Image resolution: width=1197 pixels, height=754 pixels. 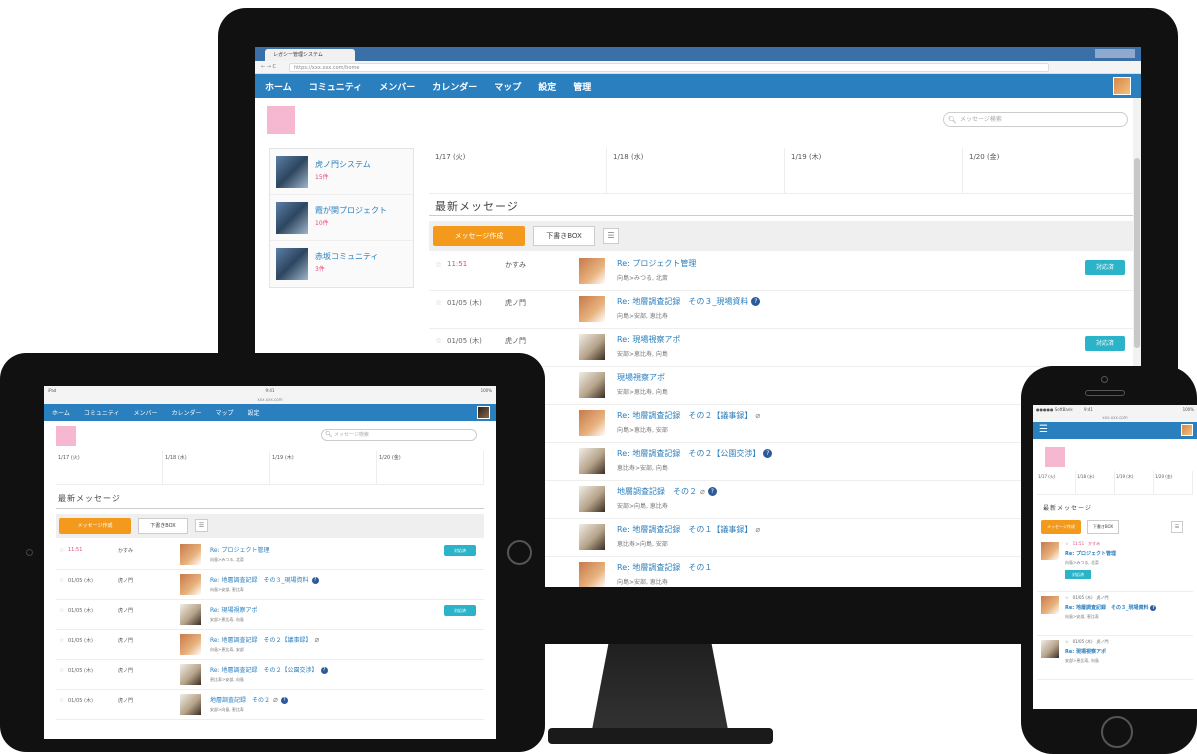 What do you see at coordinates (341, 264) in the screenshot?
I see `sidebar-item-community: 赤坂コミュニティ 3件` at bounding box center [341, 264].